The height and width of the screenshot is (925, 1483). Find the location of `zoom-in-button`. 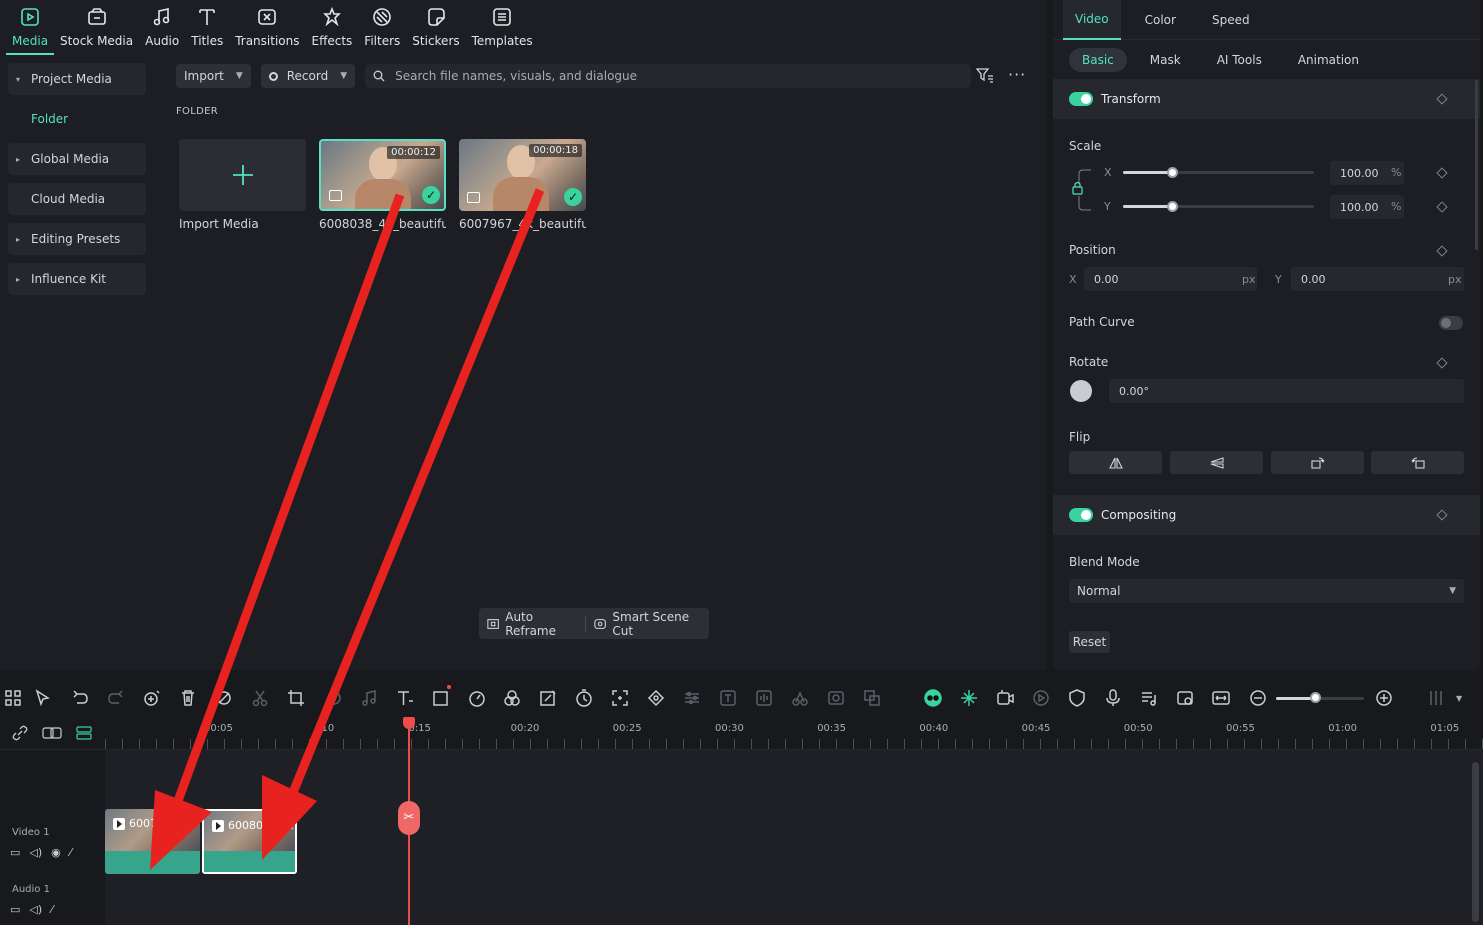

zoom-in-button is located at coordinates (1384, 698).